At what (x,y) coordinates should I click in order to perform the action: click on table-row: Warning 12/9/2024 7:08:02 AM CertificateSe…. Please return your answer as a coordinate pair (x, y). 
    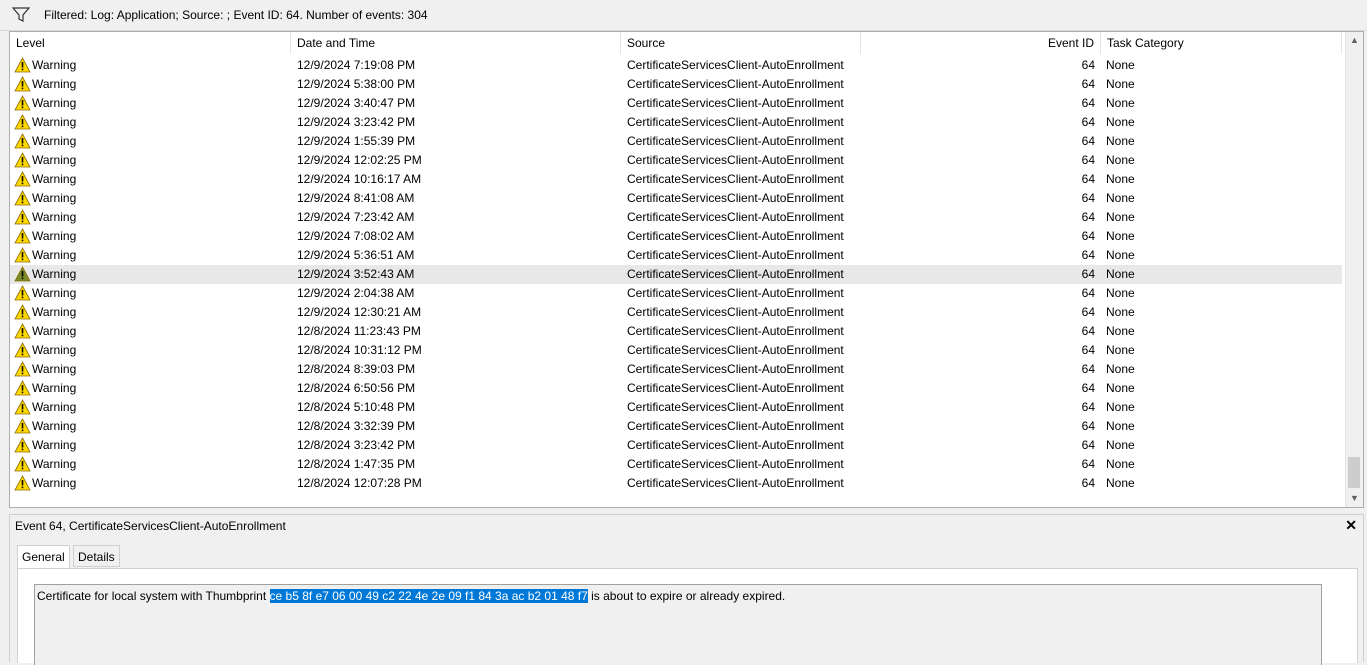
    Looking at the image, I should click on (676, 236).